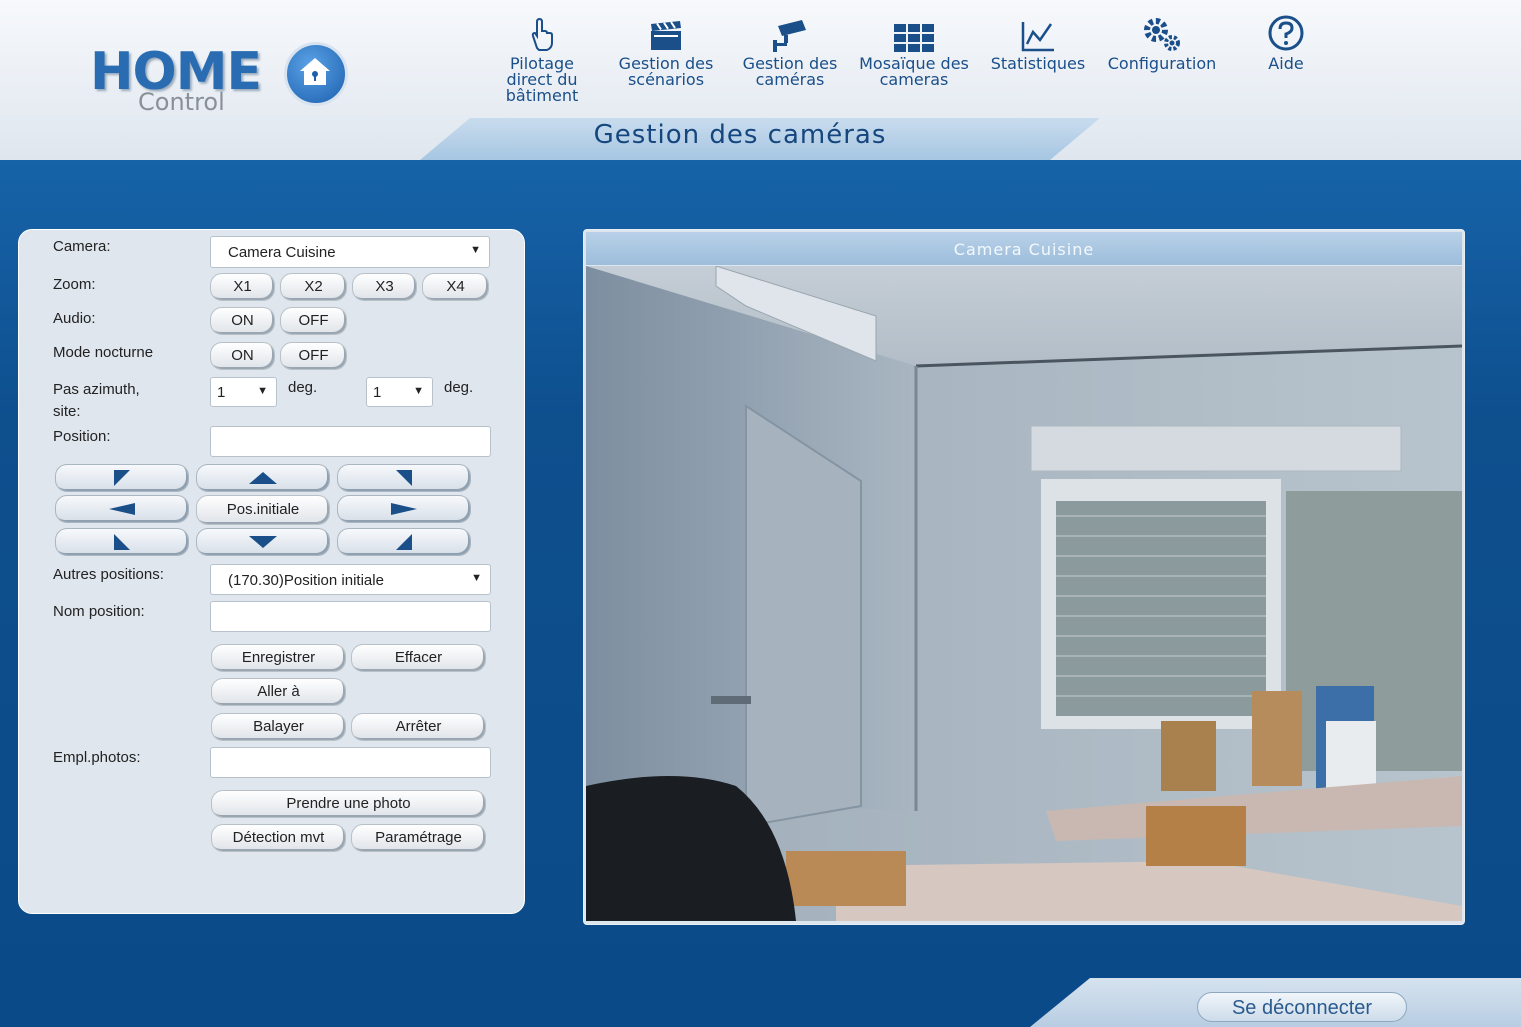 The height and width of the screenshot is (1027, 1521). I want to click on nav-aide: Aide, so click(1286, 42).